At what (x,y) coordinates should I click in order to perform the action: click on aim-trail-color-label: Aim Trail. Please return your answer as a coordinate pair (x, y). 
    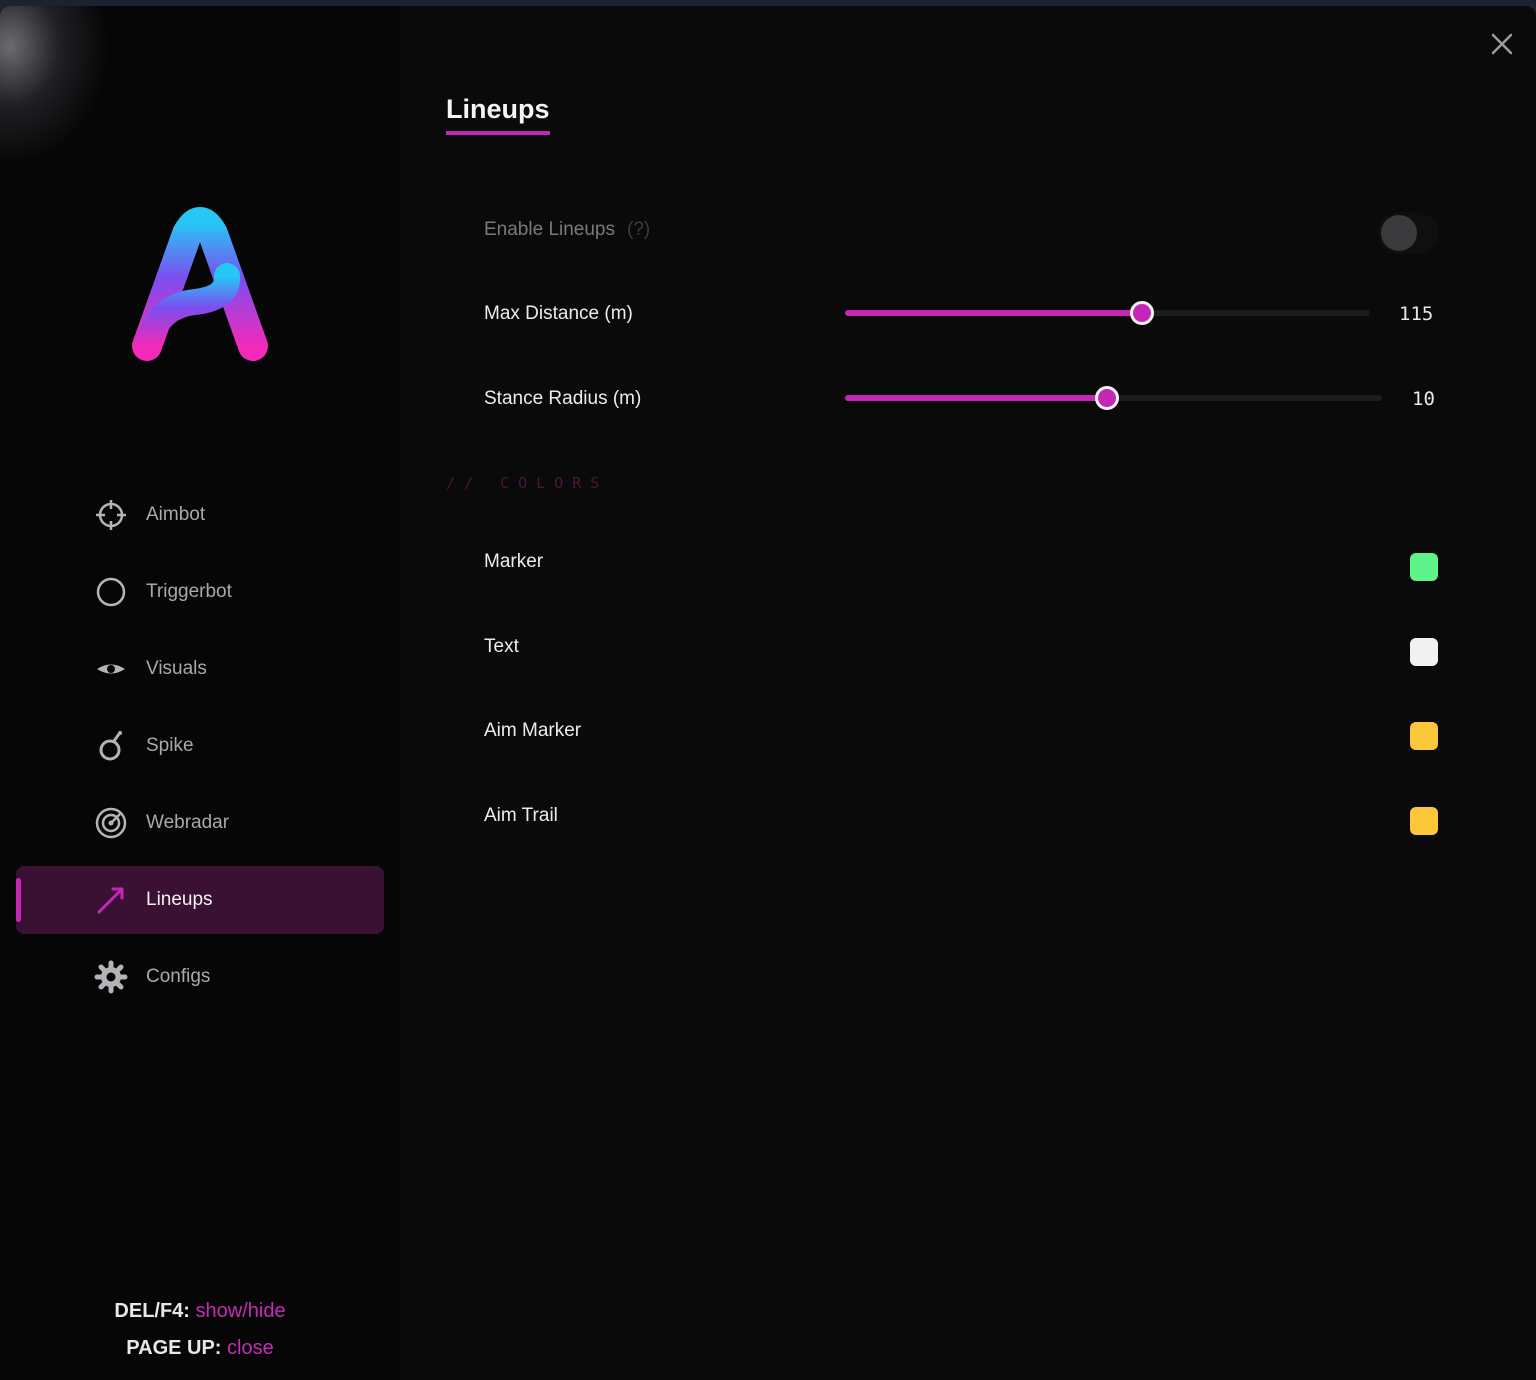
    Looking at the image, I should click on (521, 815).